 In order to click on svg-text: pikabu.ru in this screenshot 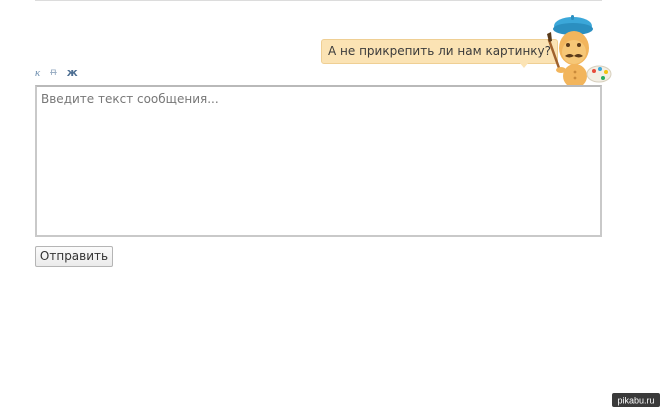, I will do `click(635, 401)`.